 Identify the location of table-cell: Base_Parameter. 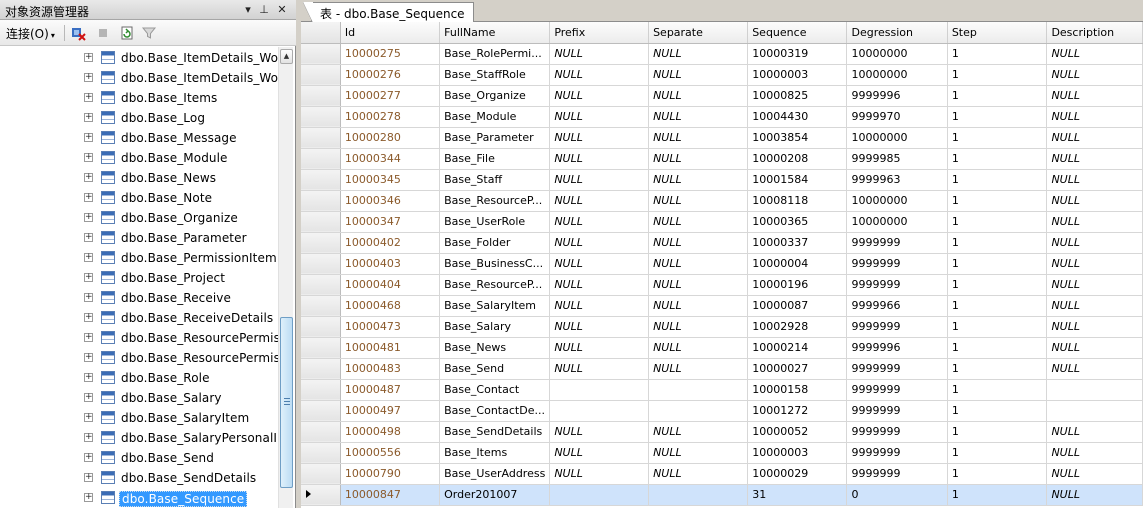
(495, 138).